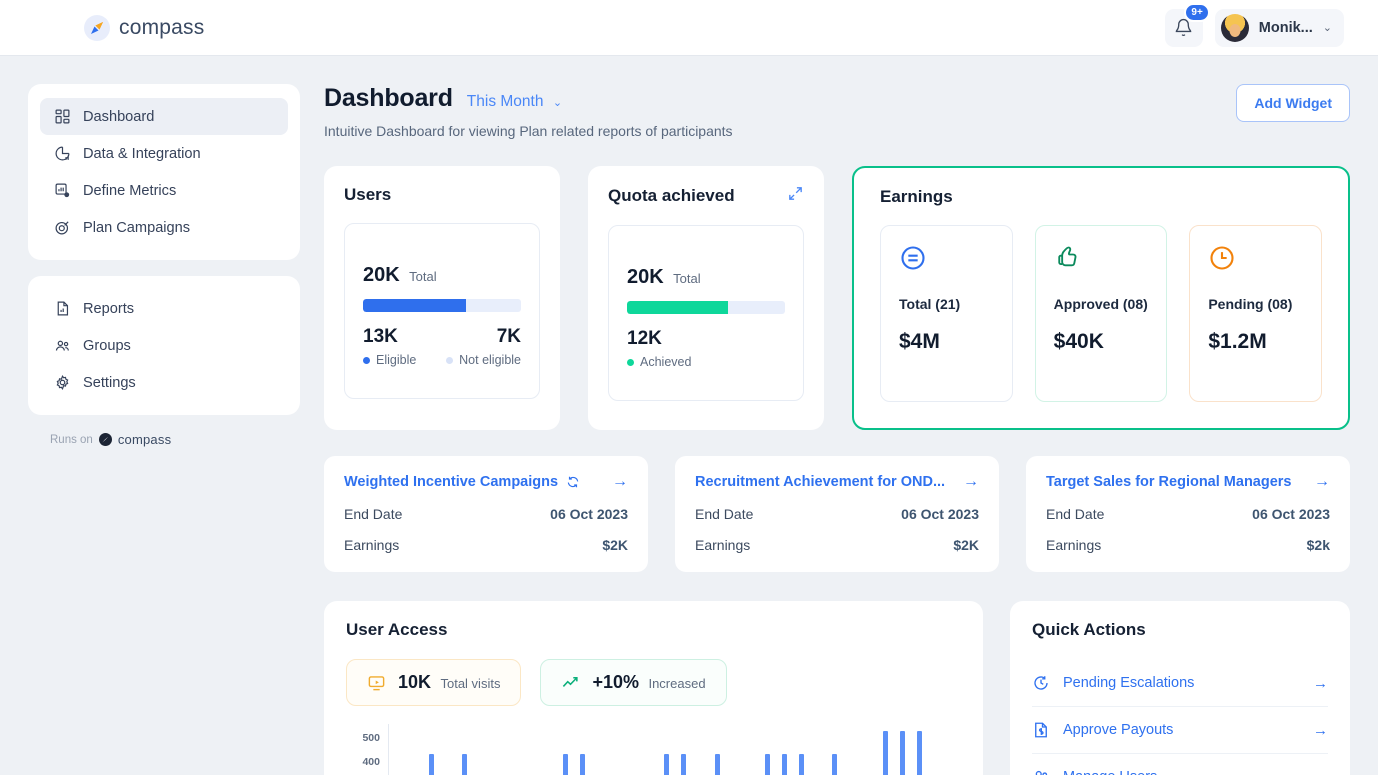 This screenshot has height=775, width=1378. I want to click on increase-text: +10% Increased, so click(648, 682).